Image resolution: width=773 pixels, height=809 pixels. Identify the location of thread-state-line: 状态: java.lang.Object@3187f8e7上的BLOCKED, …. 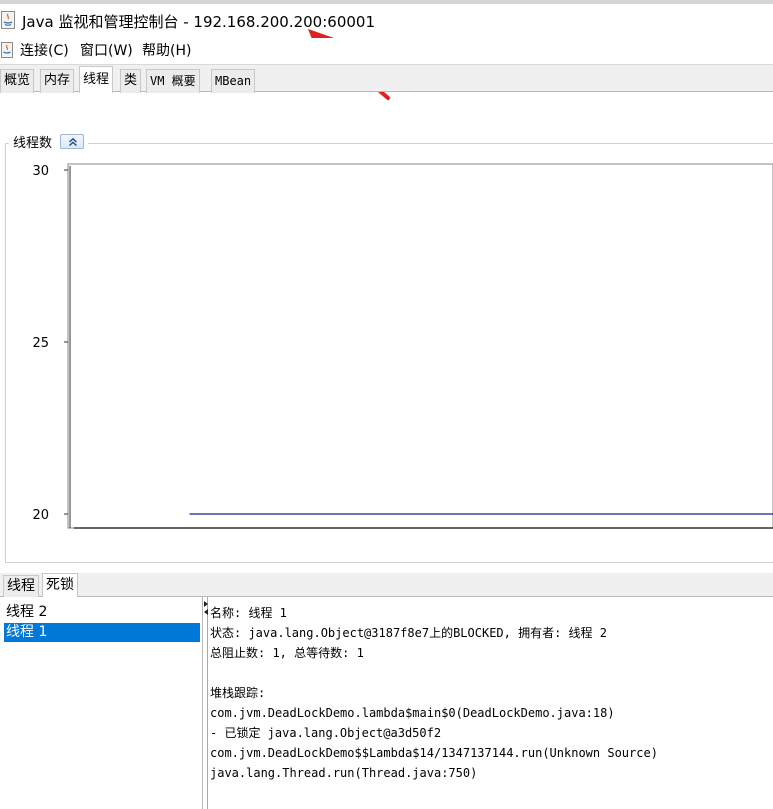
(408, 633).